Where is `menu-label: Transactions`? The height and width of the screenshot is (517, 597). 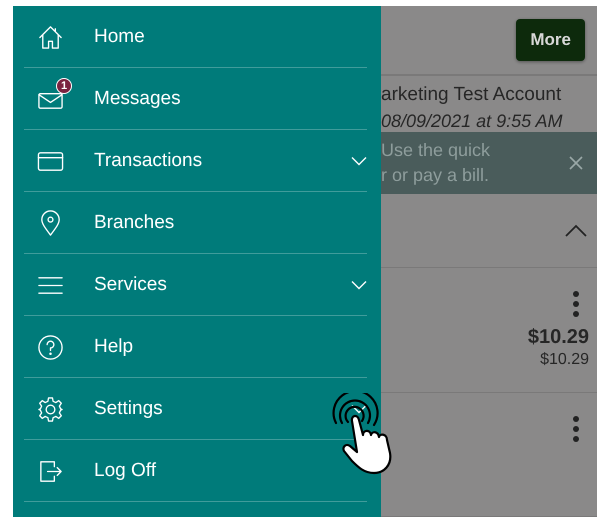 menu-label: Transactions is located at coordinates (149, 161).